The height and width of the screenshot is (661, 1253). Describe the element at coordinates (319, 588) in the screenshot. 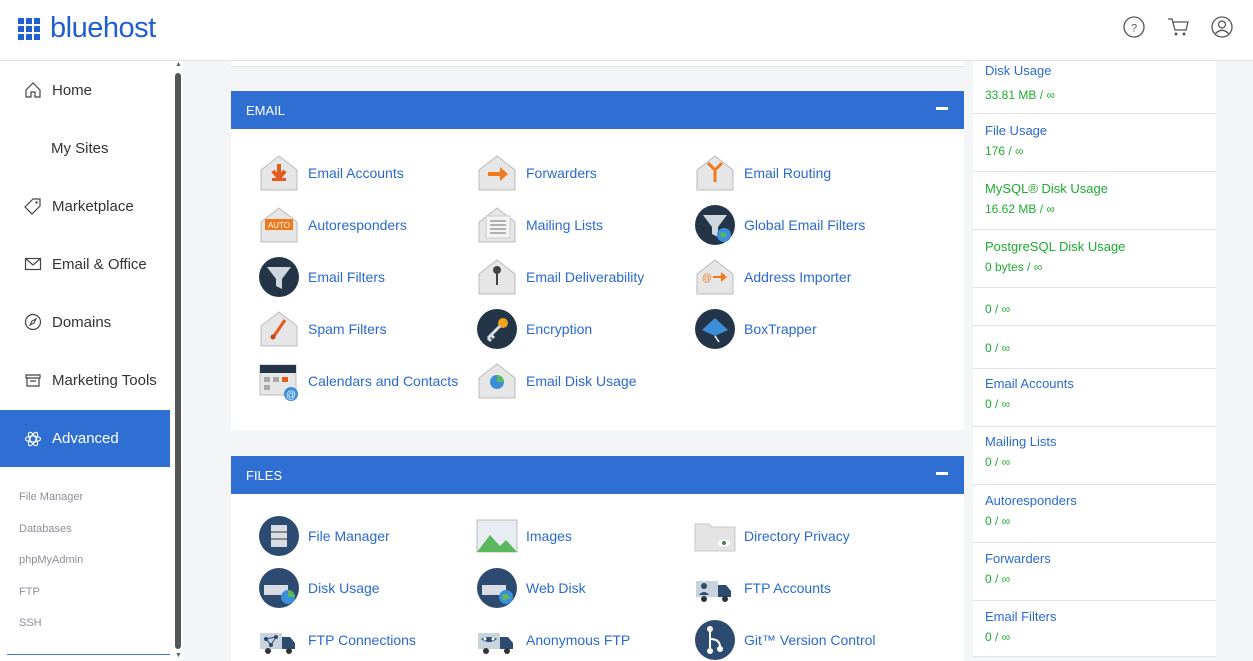

I see `disk-usage-link: Disk Usage` at that location.